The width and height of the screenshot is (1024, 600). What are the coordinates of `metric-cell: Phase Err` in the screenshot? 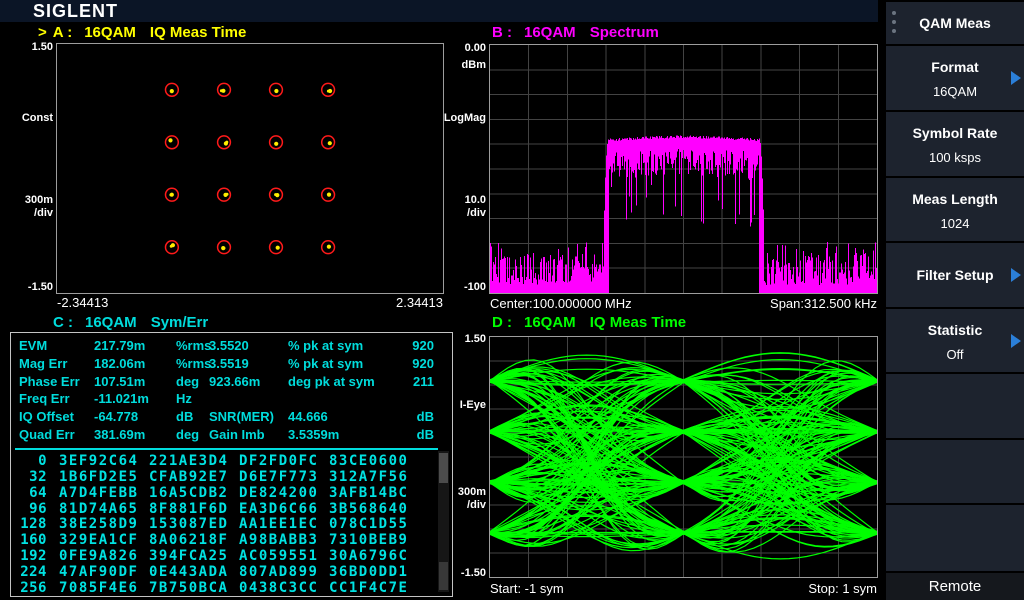 It's located at (49, 381).